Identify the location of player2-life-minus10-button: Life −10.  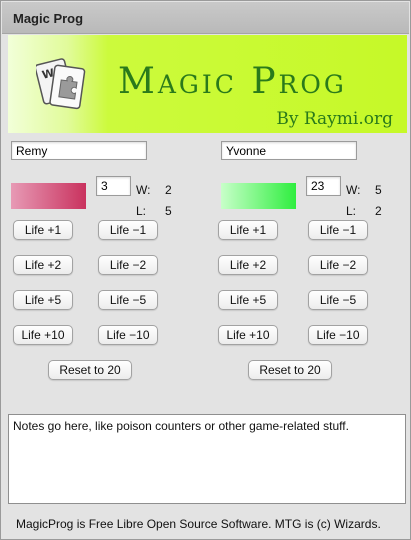
(338, 335).